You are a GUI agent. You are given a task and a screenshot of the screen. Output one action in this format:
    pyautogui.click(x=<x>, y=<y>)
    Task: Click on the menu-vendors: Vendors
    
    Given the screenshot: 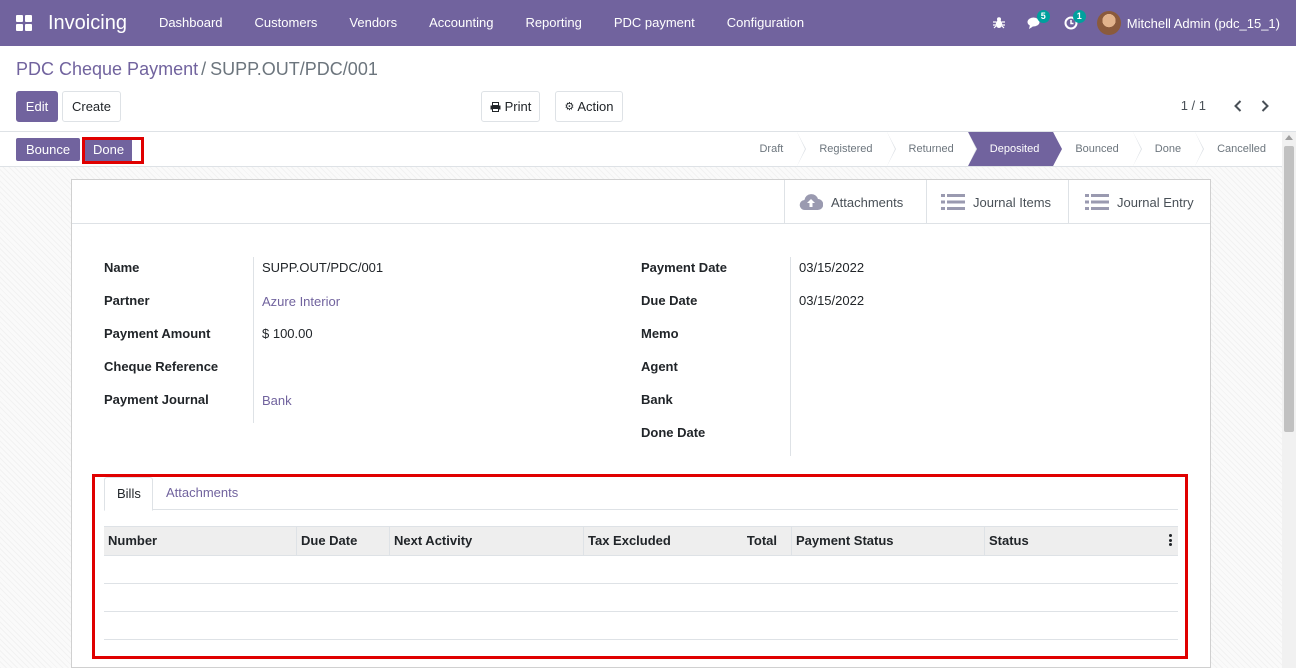 What is the action you would take?
    pyautogui.click(x=373, y=23)
    